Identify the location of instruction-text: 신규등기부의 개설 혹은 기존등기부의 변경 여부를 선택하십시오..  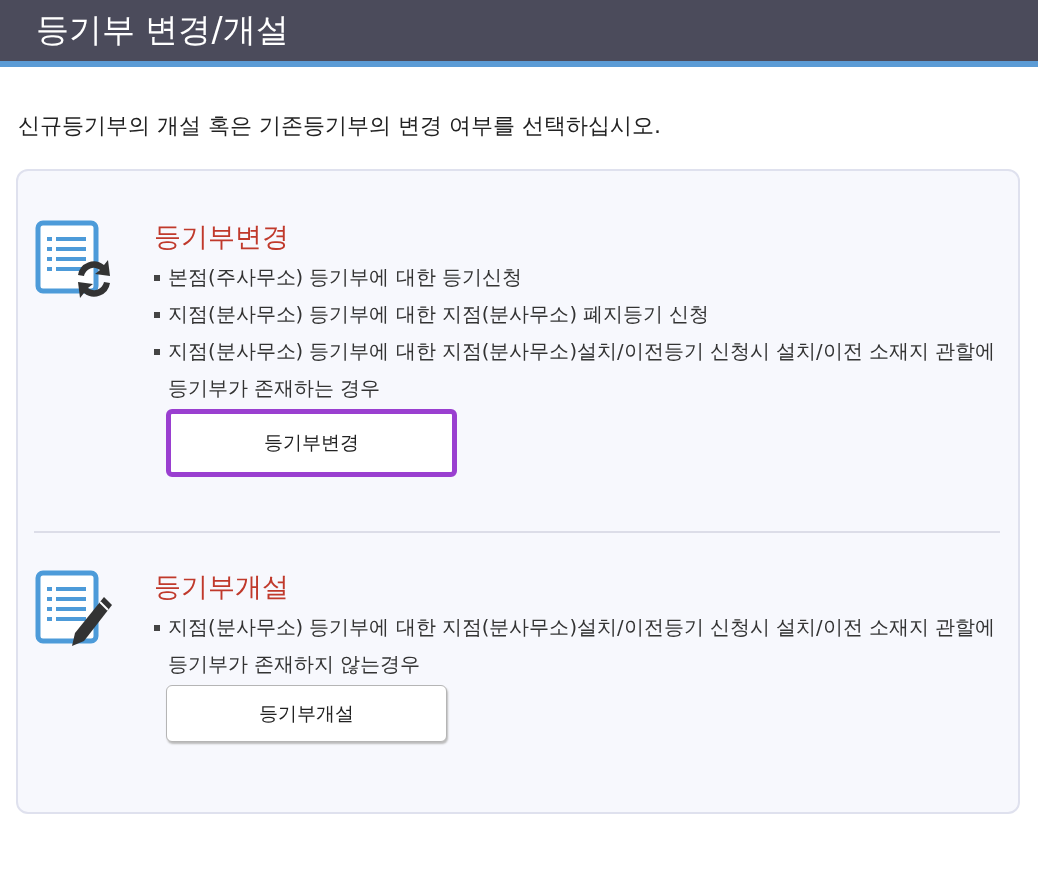
(340, 126).